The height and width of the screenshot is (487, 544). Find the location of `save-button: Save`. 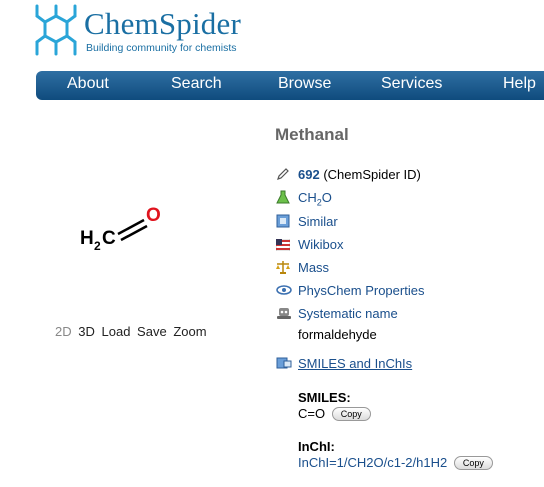

save-button: Save is located at coordinates (152, 331).